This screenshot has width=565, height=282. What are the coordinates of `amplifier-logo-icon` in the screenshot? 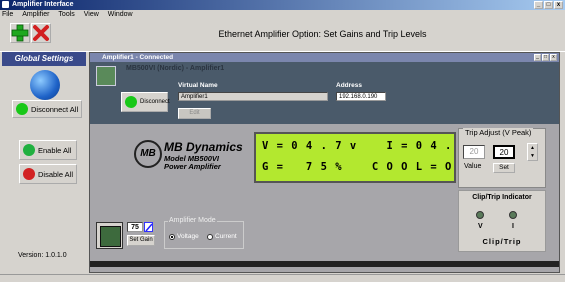 It's located at (106, 76).